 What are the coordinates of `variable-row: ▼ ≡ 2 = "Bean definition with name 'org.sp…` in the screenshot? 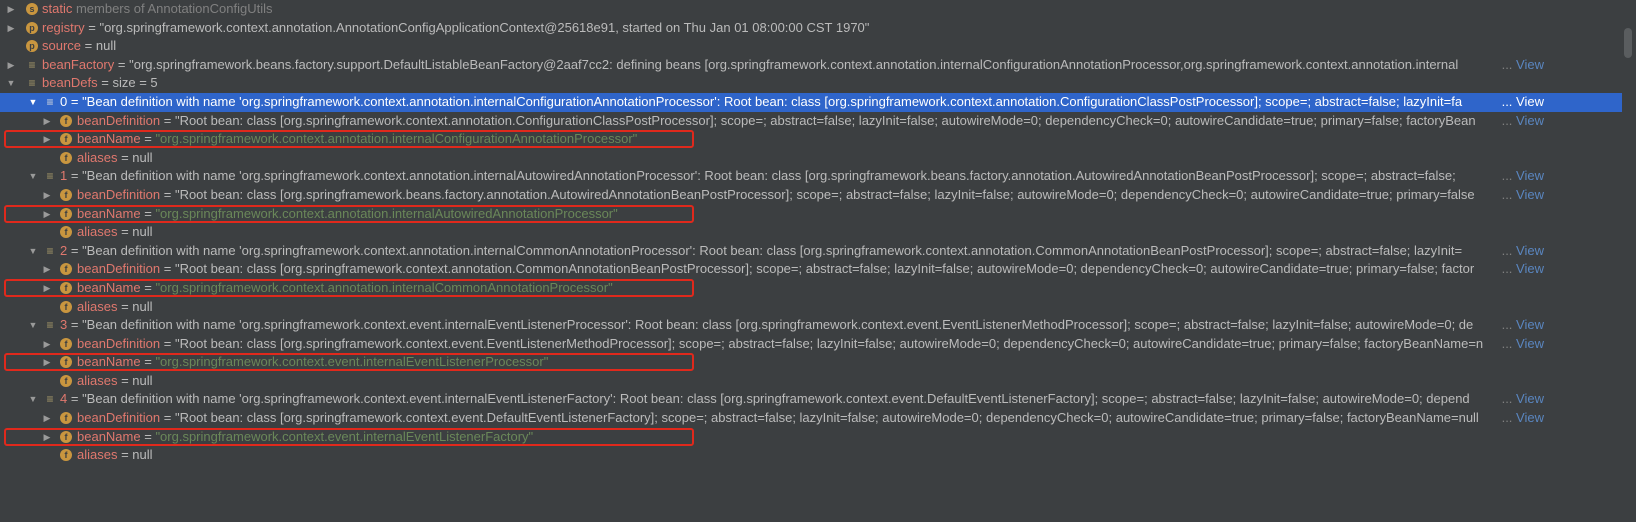 It's located at (811, 251).